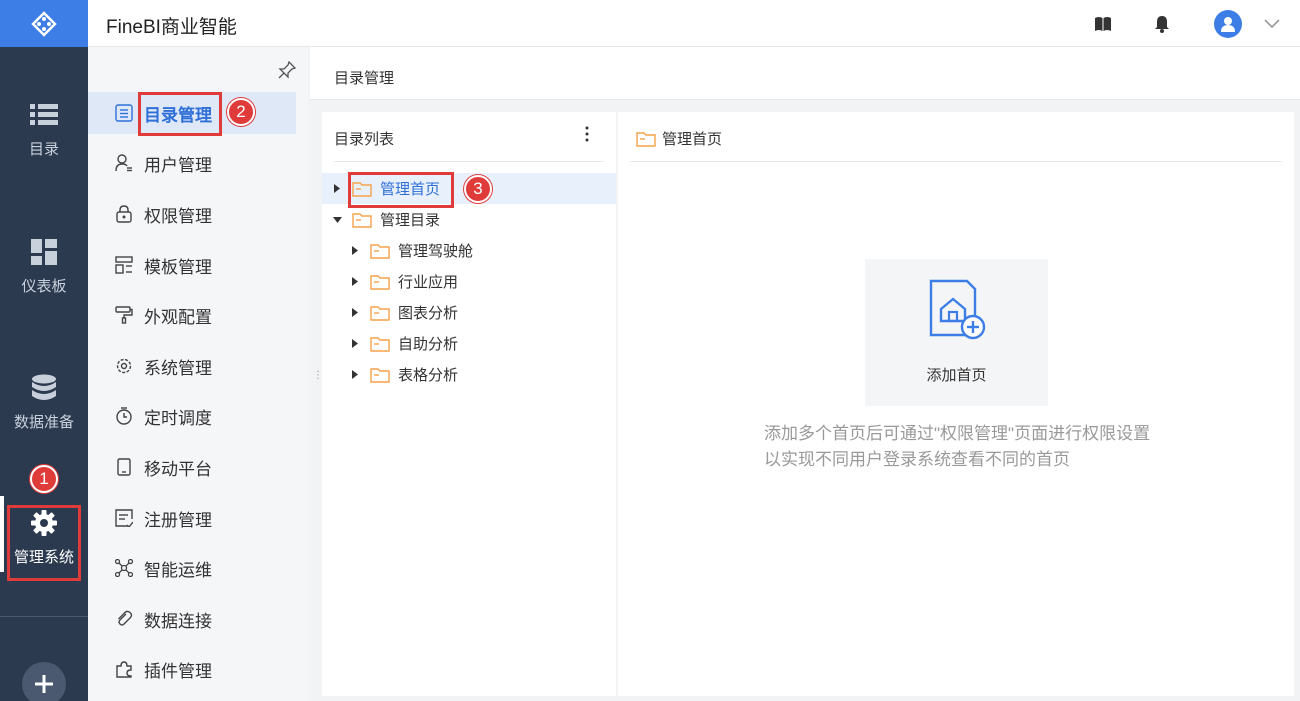 This screenshot has height=701, width=1300. What do you see at coordinates (124, 366) in the screenshot?
I see `settings-icon` at bounding box center [124, 366].